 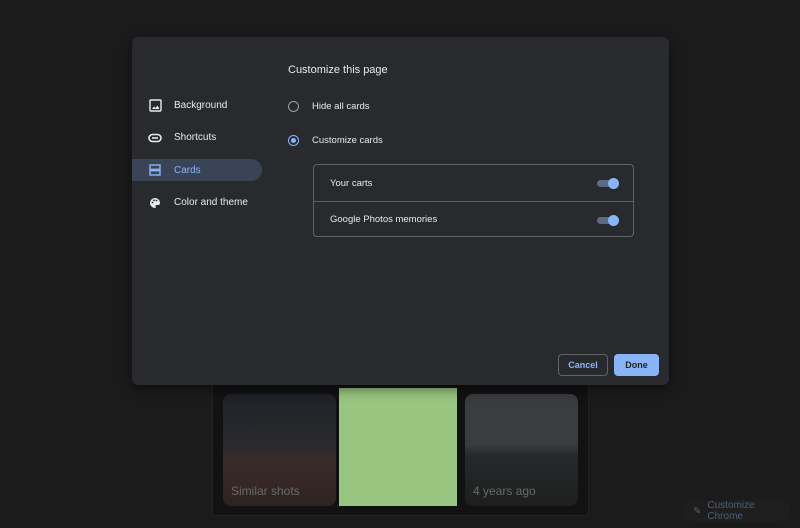 What do you see at coordinates (211, 202) in the screenshot?
I see `sidebar-item-label: Color and theme` at bounding box center [211, 202].